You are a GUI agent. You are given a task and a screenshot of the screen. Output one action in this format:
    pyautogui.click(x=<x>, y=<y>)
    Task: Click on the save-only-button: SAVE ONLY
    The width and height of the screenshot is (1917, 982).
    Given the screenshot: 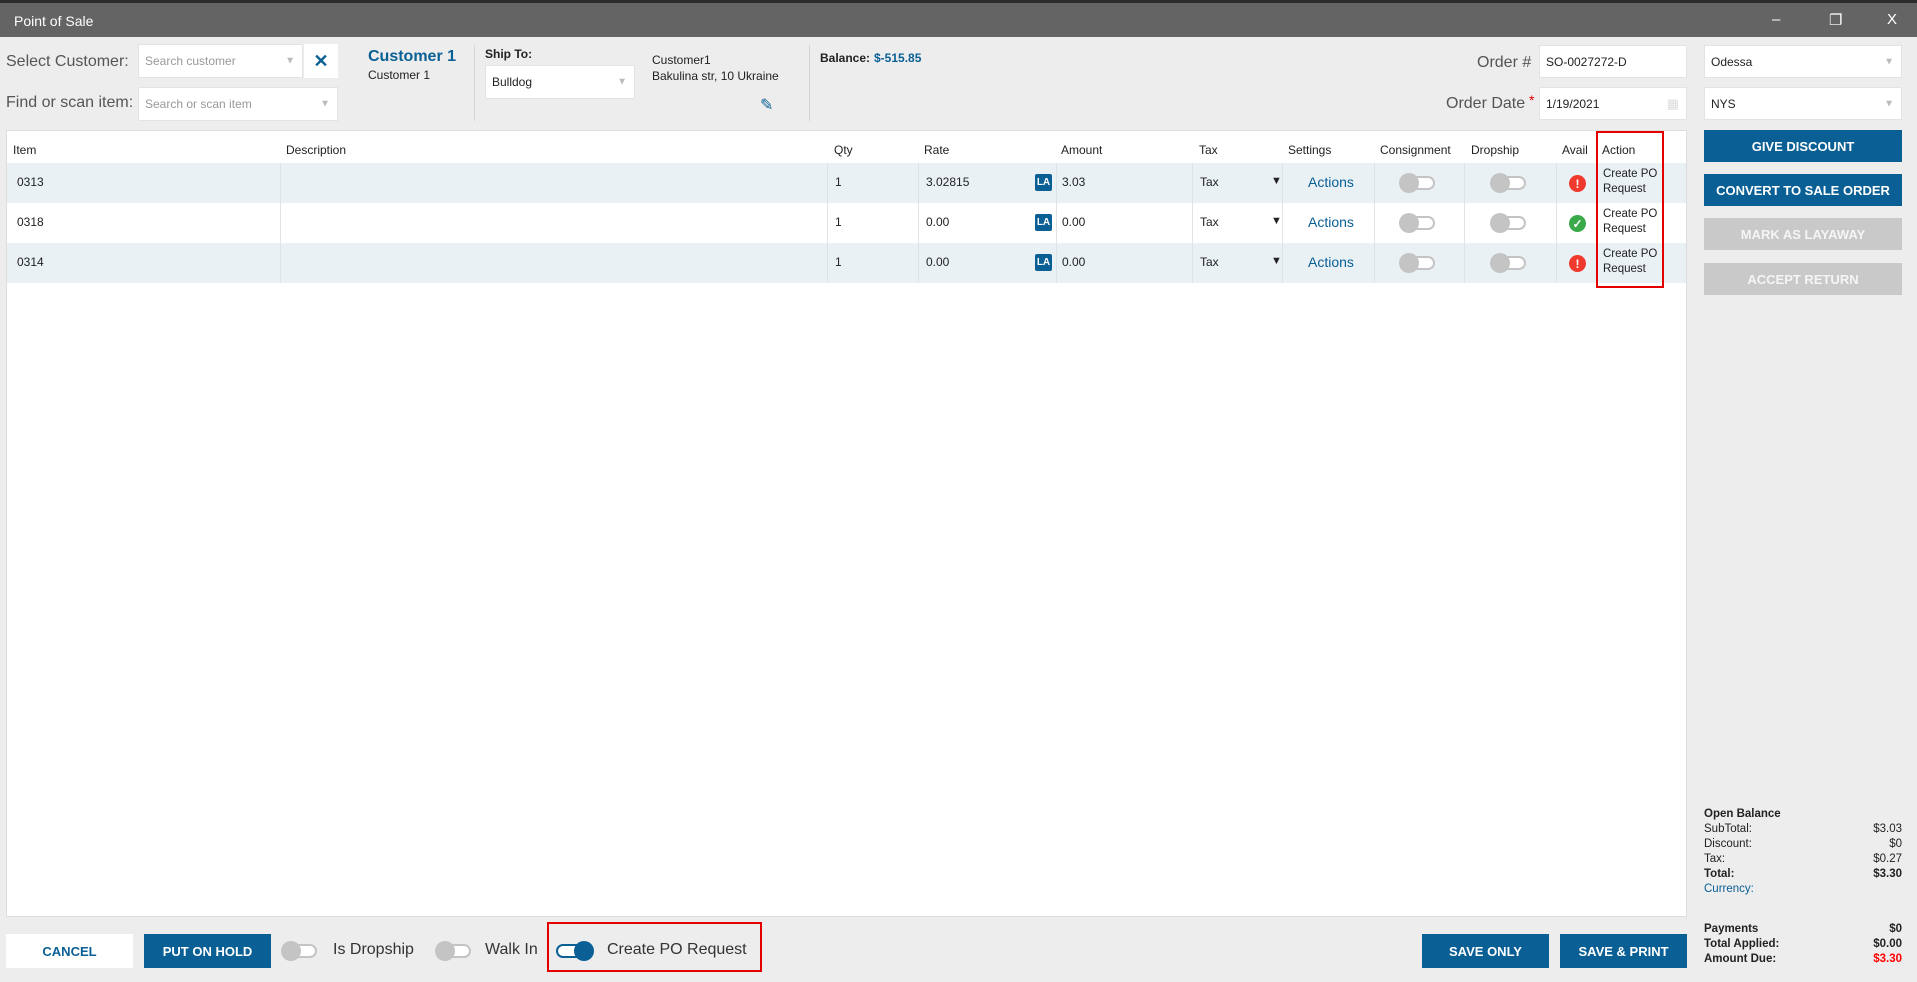 What is the action you would take?
    pyautogui.click(x=1485, y=951)
    